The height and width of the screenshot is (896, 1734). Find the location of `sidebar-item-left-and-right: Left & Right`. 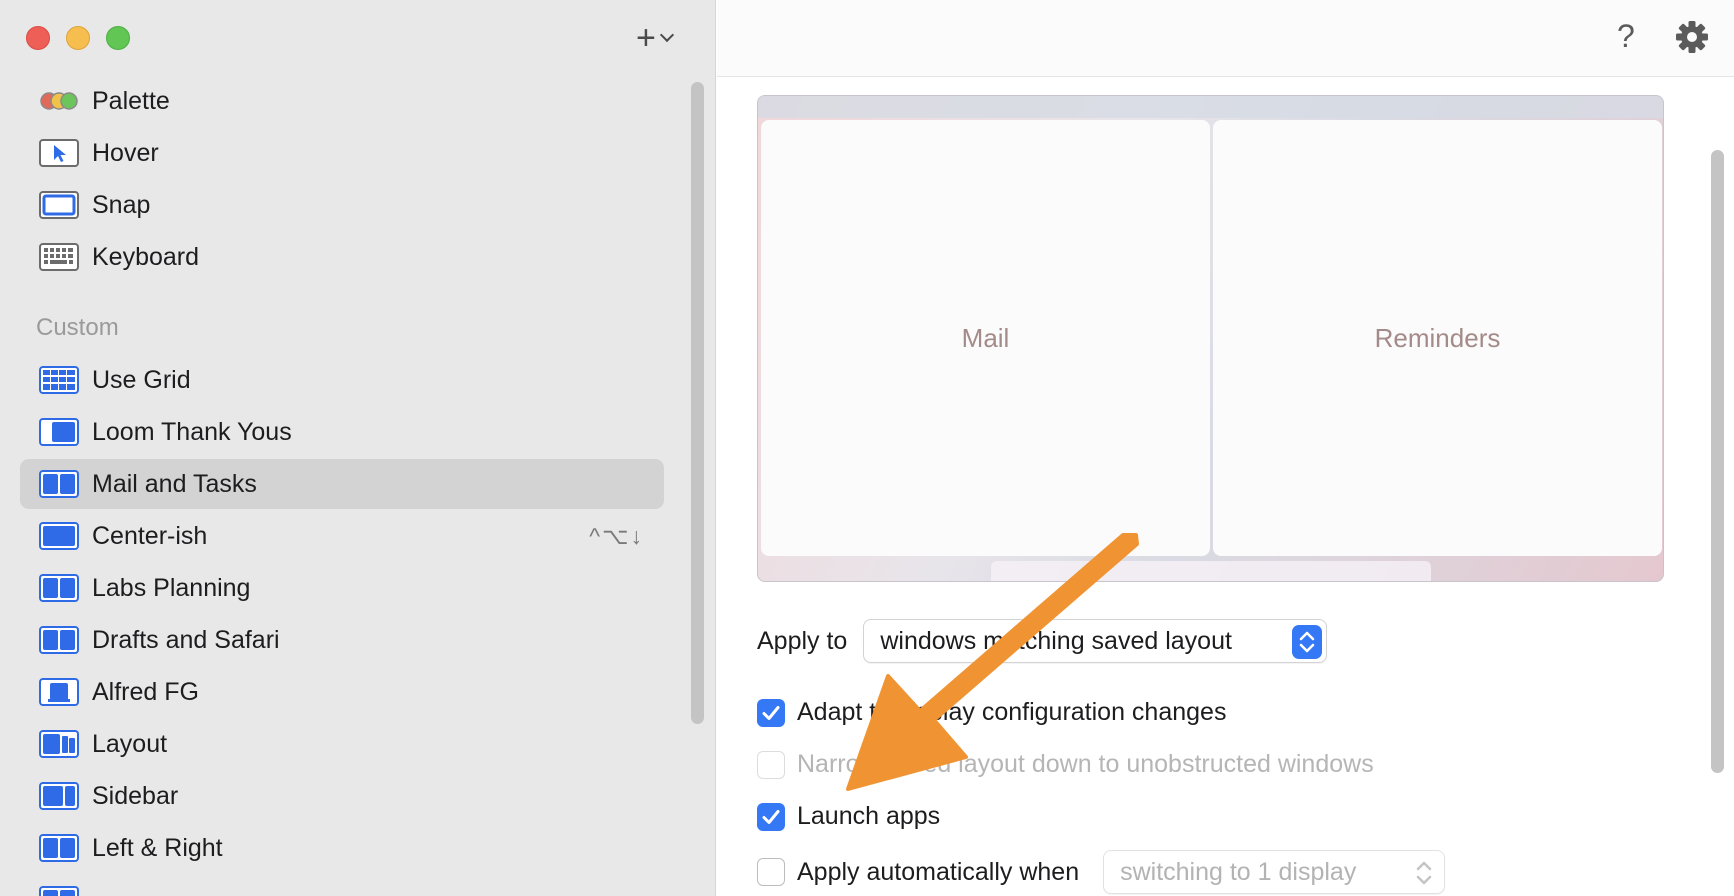

sidebar-item-left-and-right: Left & Right is located at coordinates (342, 848).